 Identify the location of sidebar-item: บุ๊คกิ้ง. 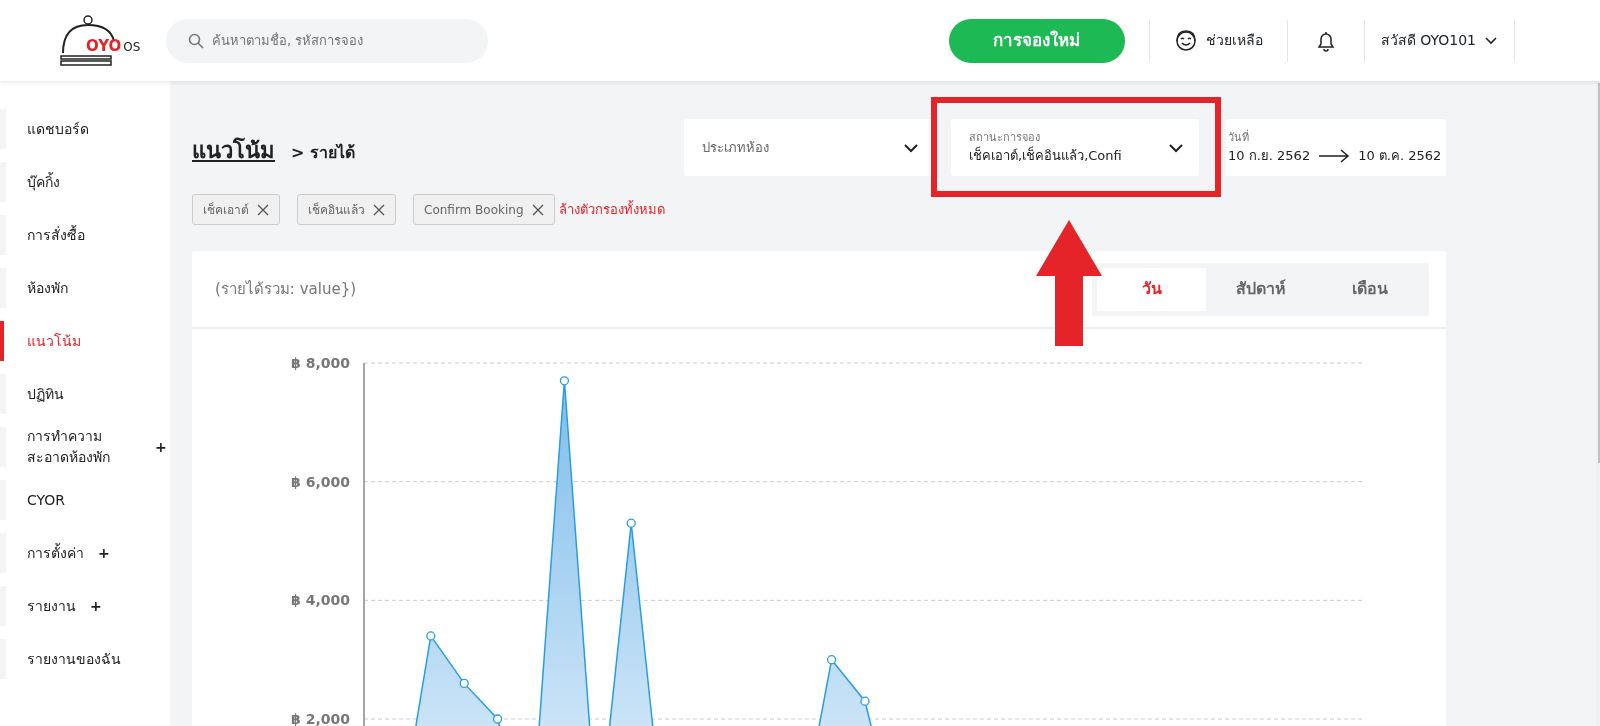
(85, 182).